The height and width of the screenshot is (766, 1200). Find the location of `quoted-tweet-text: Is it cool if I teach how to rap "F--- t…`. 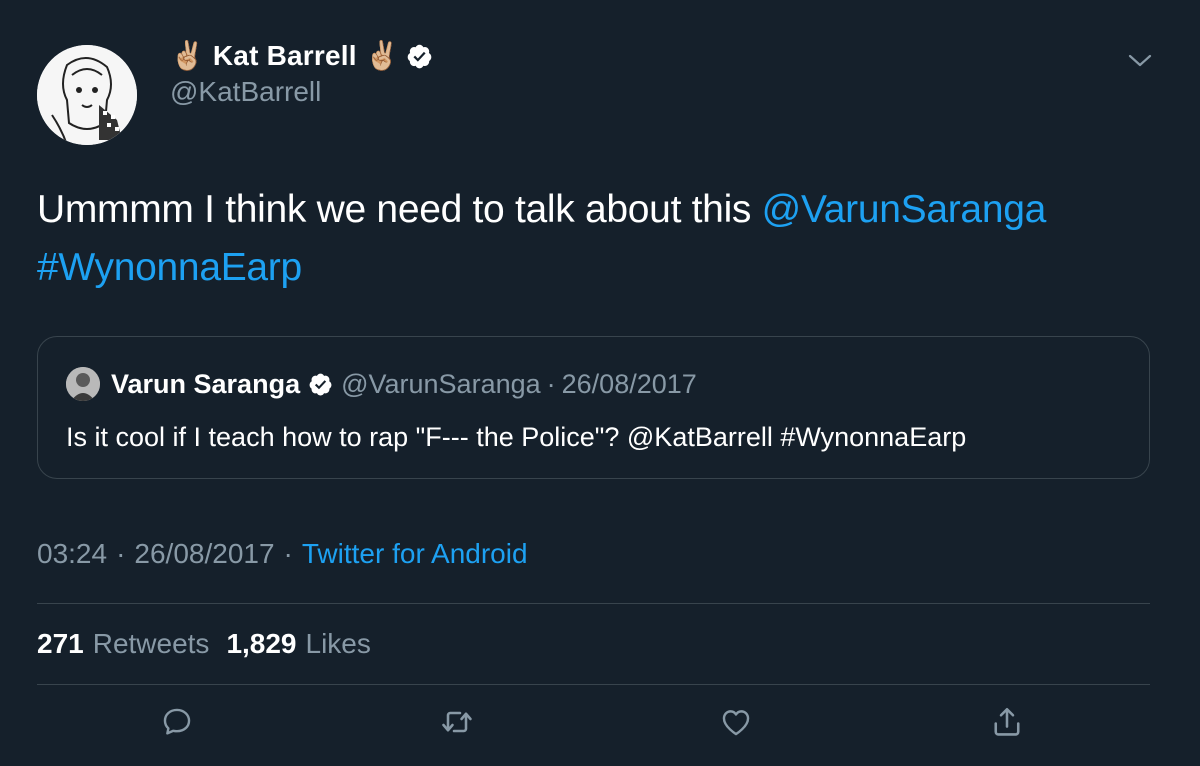

quoted-tweet-text: Is it cool if I teach how to rap "F--- t… is located at coordinates (516, 437).